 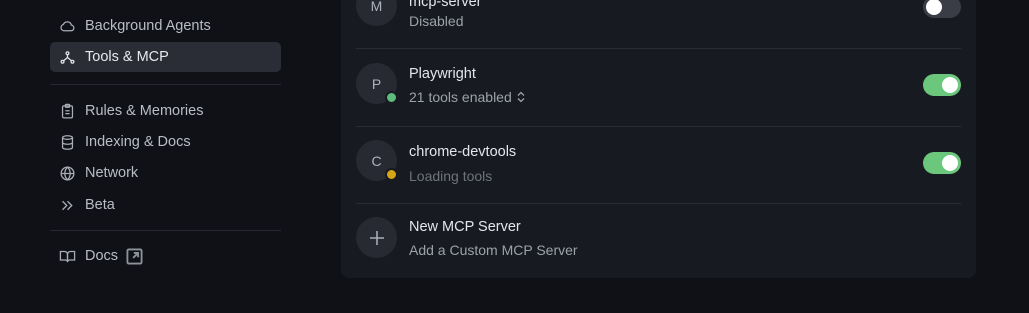 I want to click on server-status: Disabled, so click(x=436, y=21).